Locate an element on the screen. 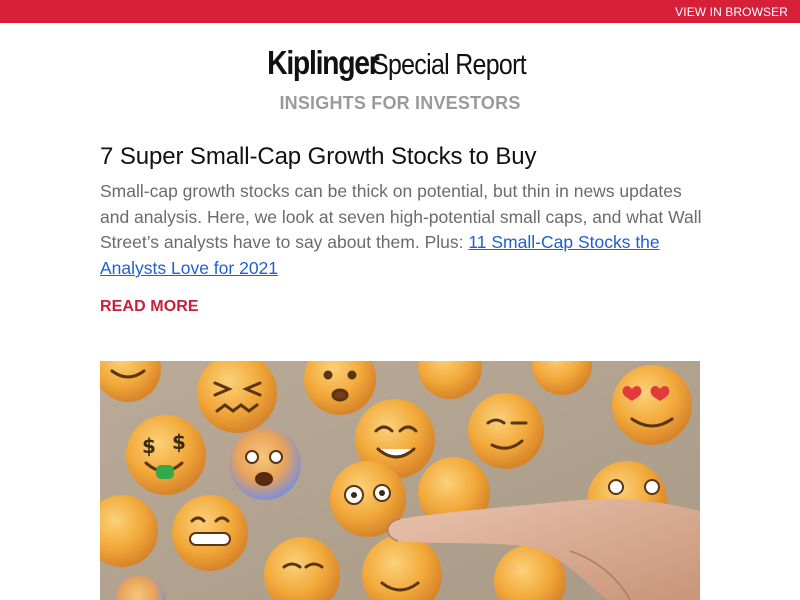 The image size is (800, 600). brand-logo: KiplingerSpecial Report is located at coordinates (400, 63).